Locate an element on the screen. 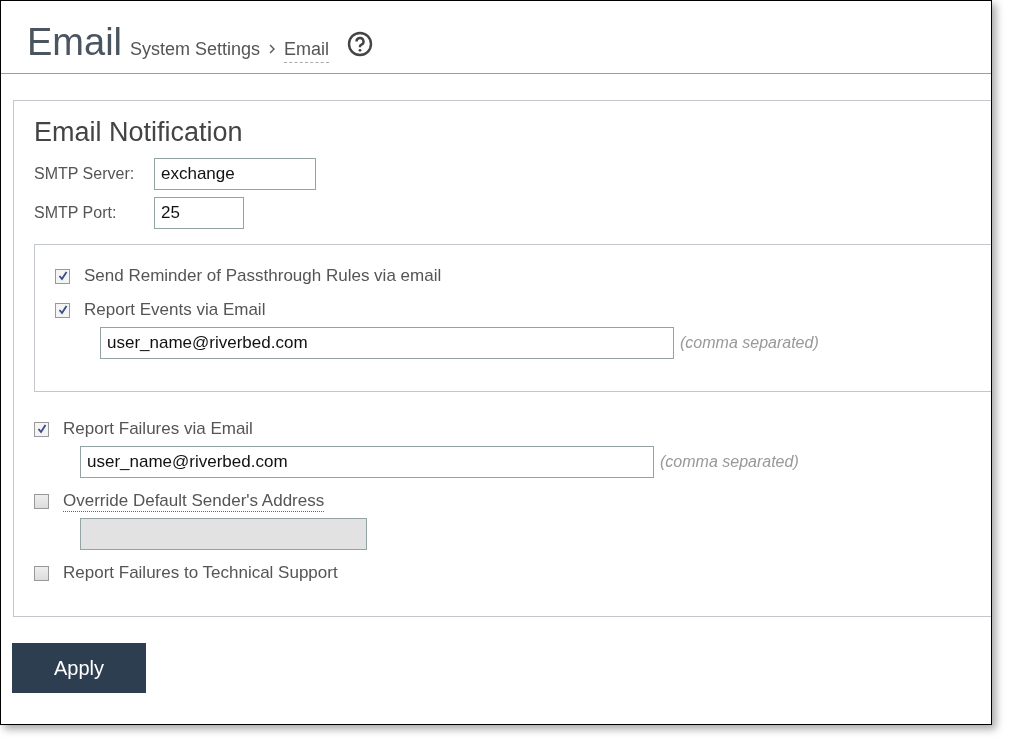 Image resolution: width=1010 pixels, height=743 pixels. section-title: Email Notification is located at coordinates (139, 132).